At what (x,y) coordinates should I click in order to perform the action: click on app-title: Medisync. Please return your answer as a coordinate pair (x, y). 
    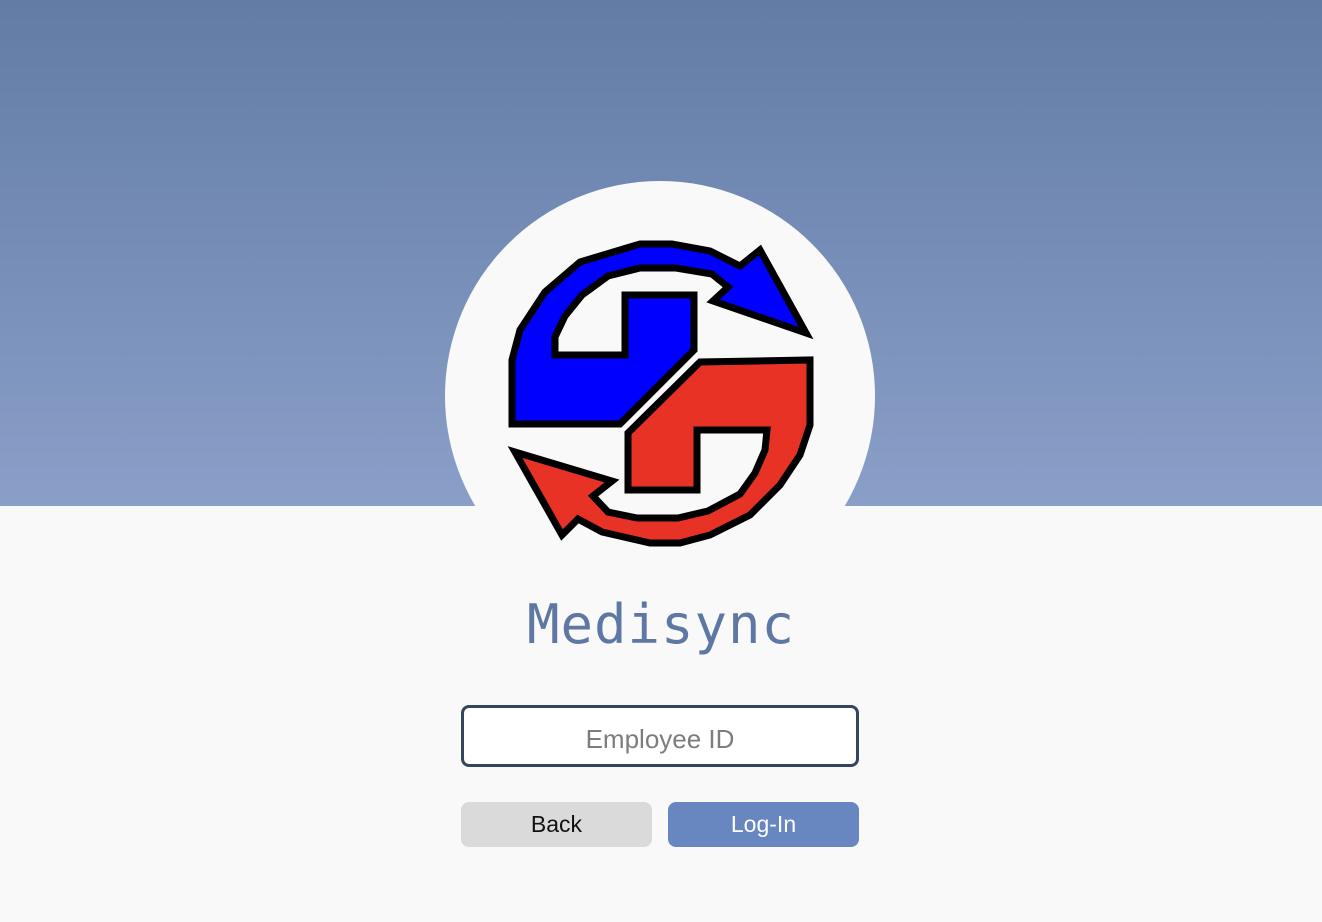
    Looking at the image, I should click on (661, 624).